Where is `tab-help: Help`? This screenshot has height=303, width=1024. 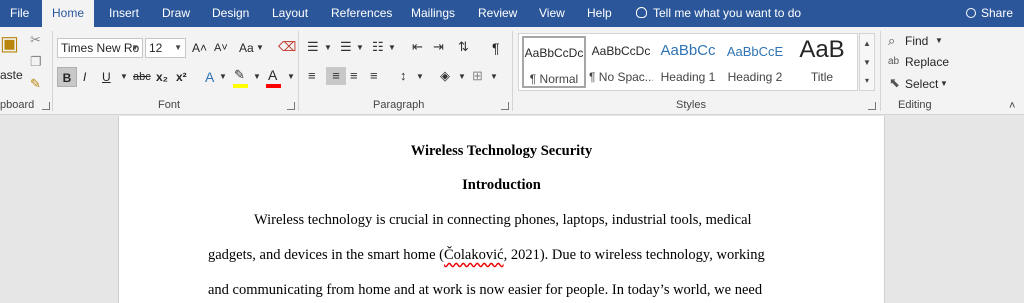 tab-help: Help is located at coordinates (599, 13).